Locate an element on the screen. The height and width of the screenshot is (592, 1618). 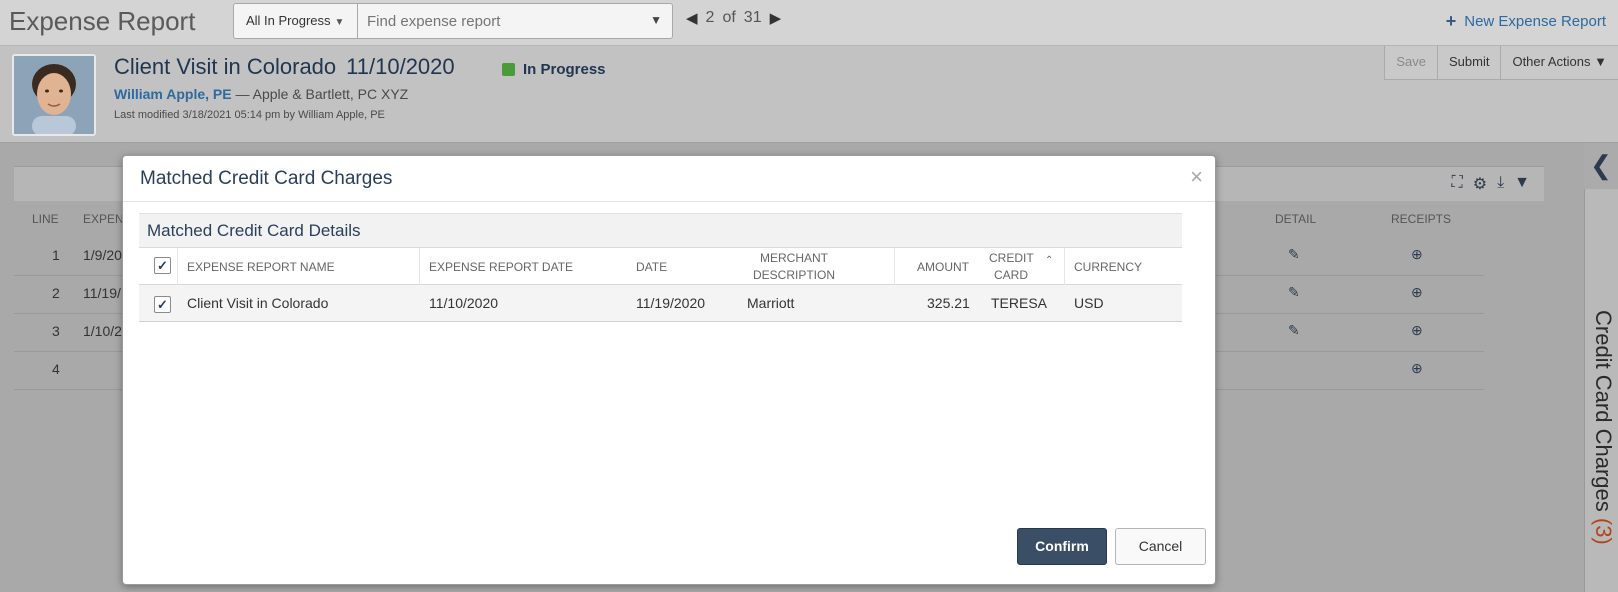
record-actions: Save Submit Other Actions ▼ is located at coordinates (1501, 63).